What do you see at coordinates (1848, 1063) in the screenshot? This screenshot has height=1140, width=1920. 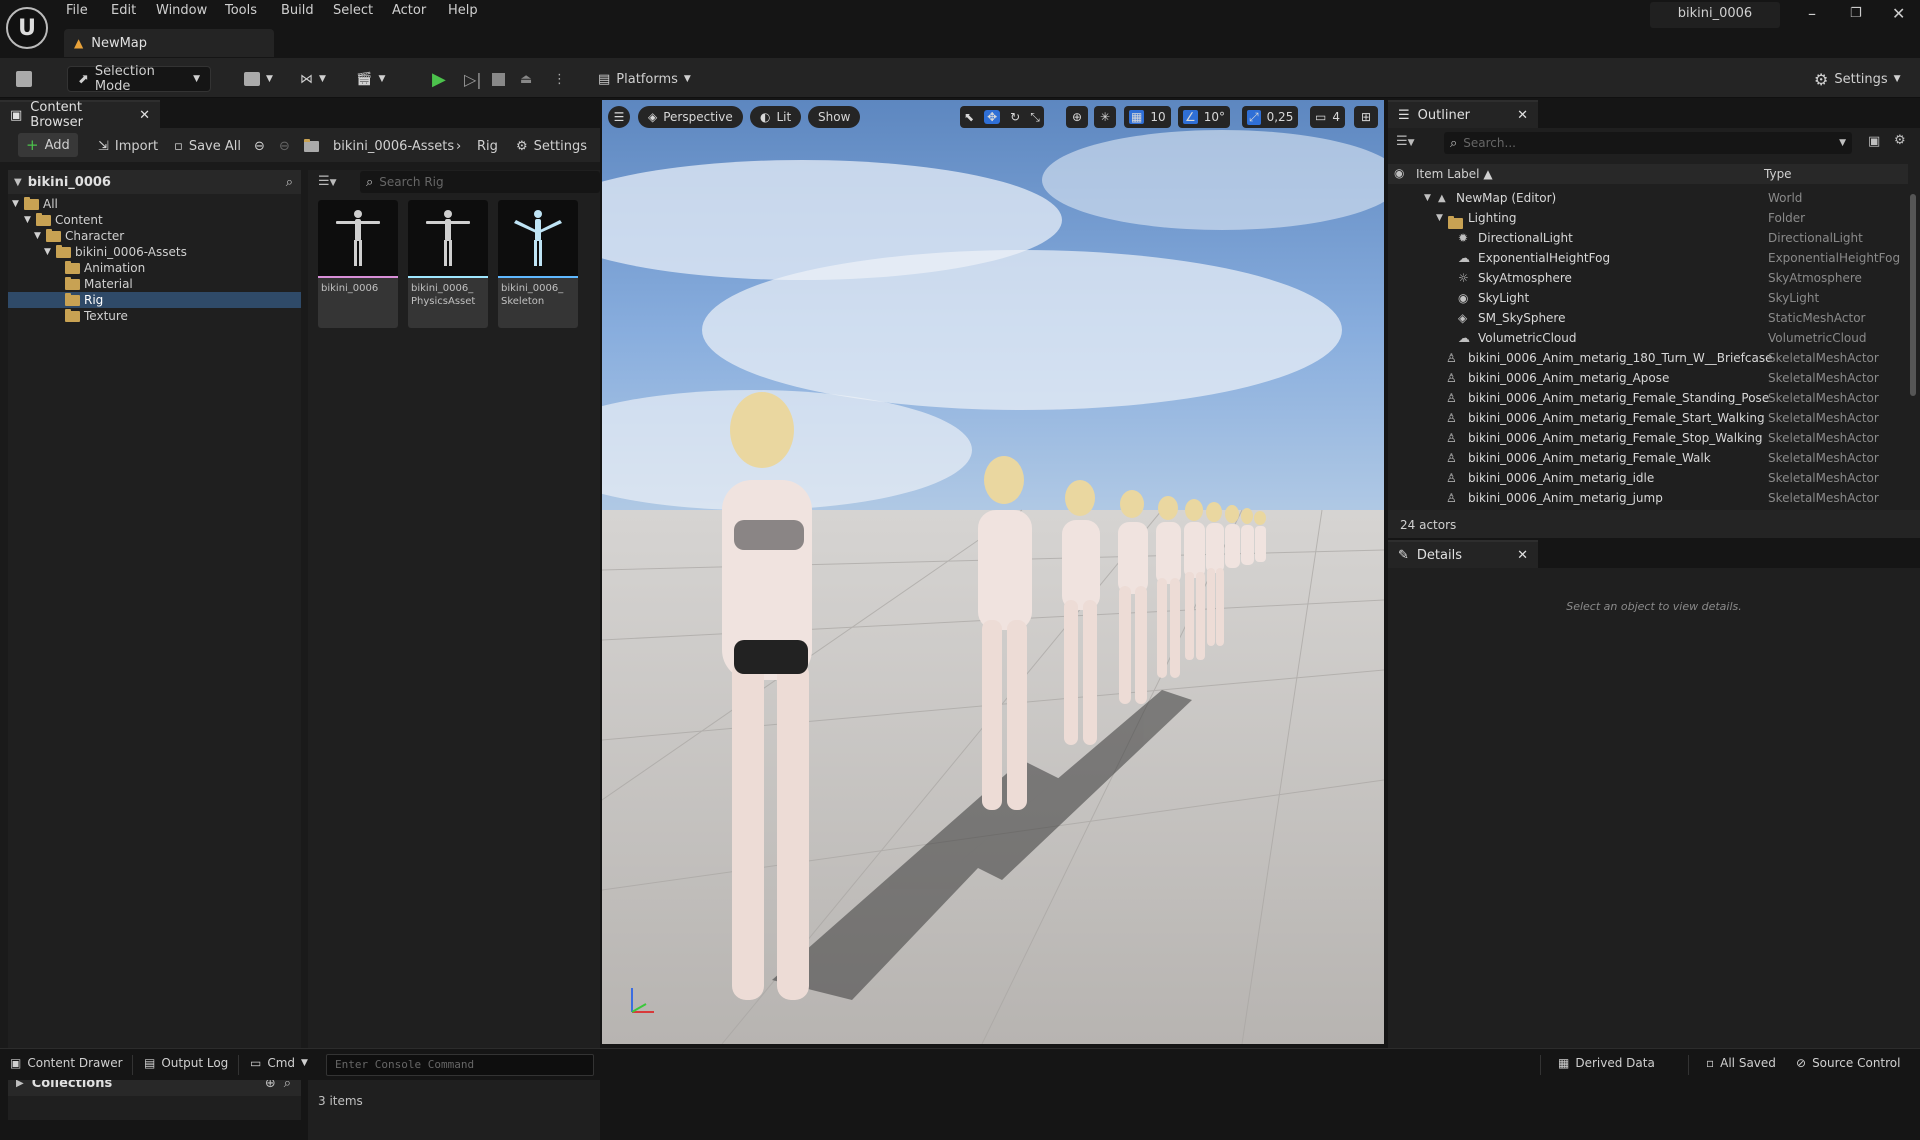 I see `source-control-button: ⊘ Source Control` at bounding box center [1848, 1063].